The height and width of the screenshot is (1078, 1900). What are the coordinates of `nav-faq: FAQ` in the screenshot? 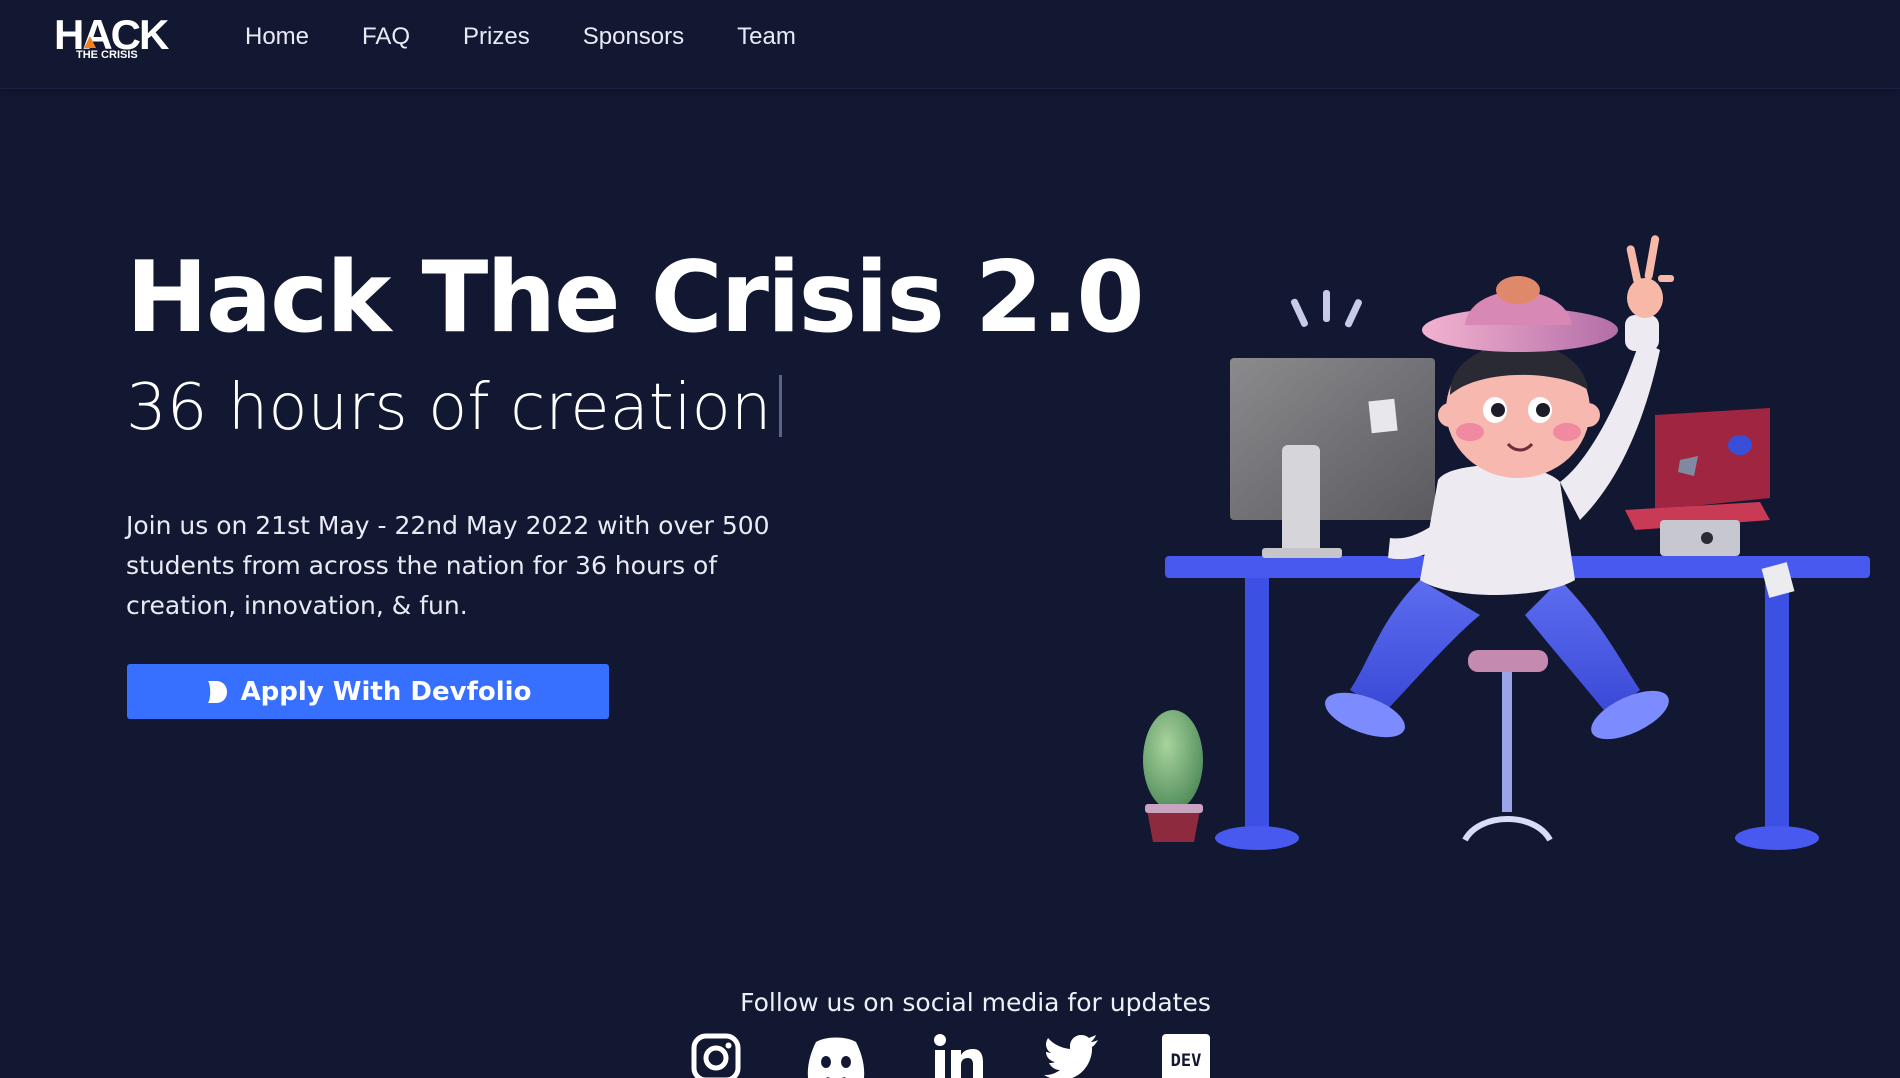 It's located at (386, 37).